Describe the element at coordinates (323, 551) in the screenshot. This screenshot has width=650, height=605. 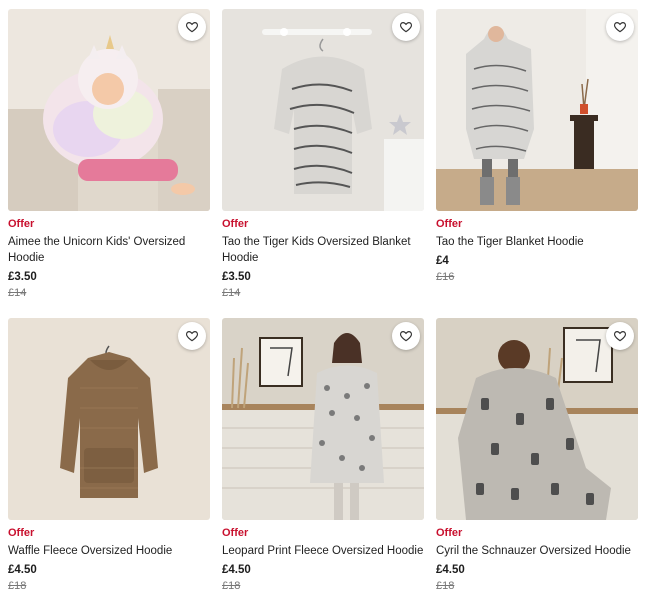
I see `product-title: Leopard Print Fleece Oversized Hoodie` at that location.